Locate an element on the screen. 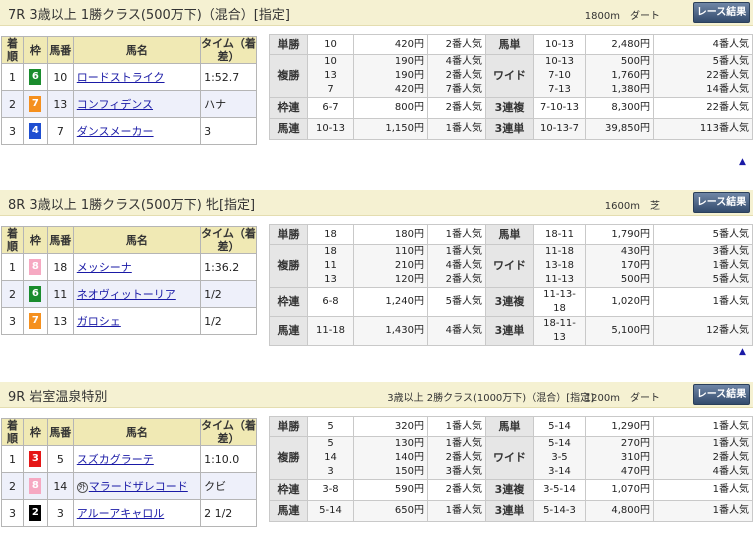 The height and width of the screenshot is (535, 753). time-cell: 1/2 is located at coordinates (228, 294).